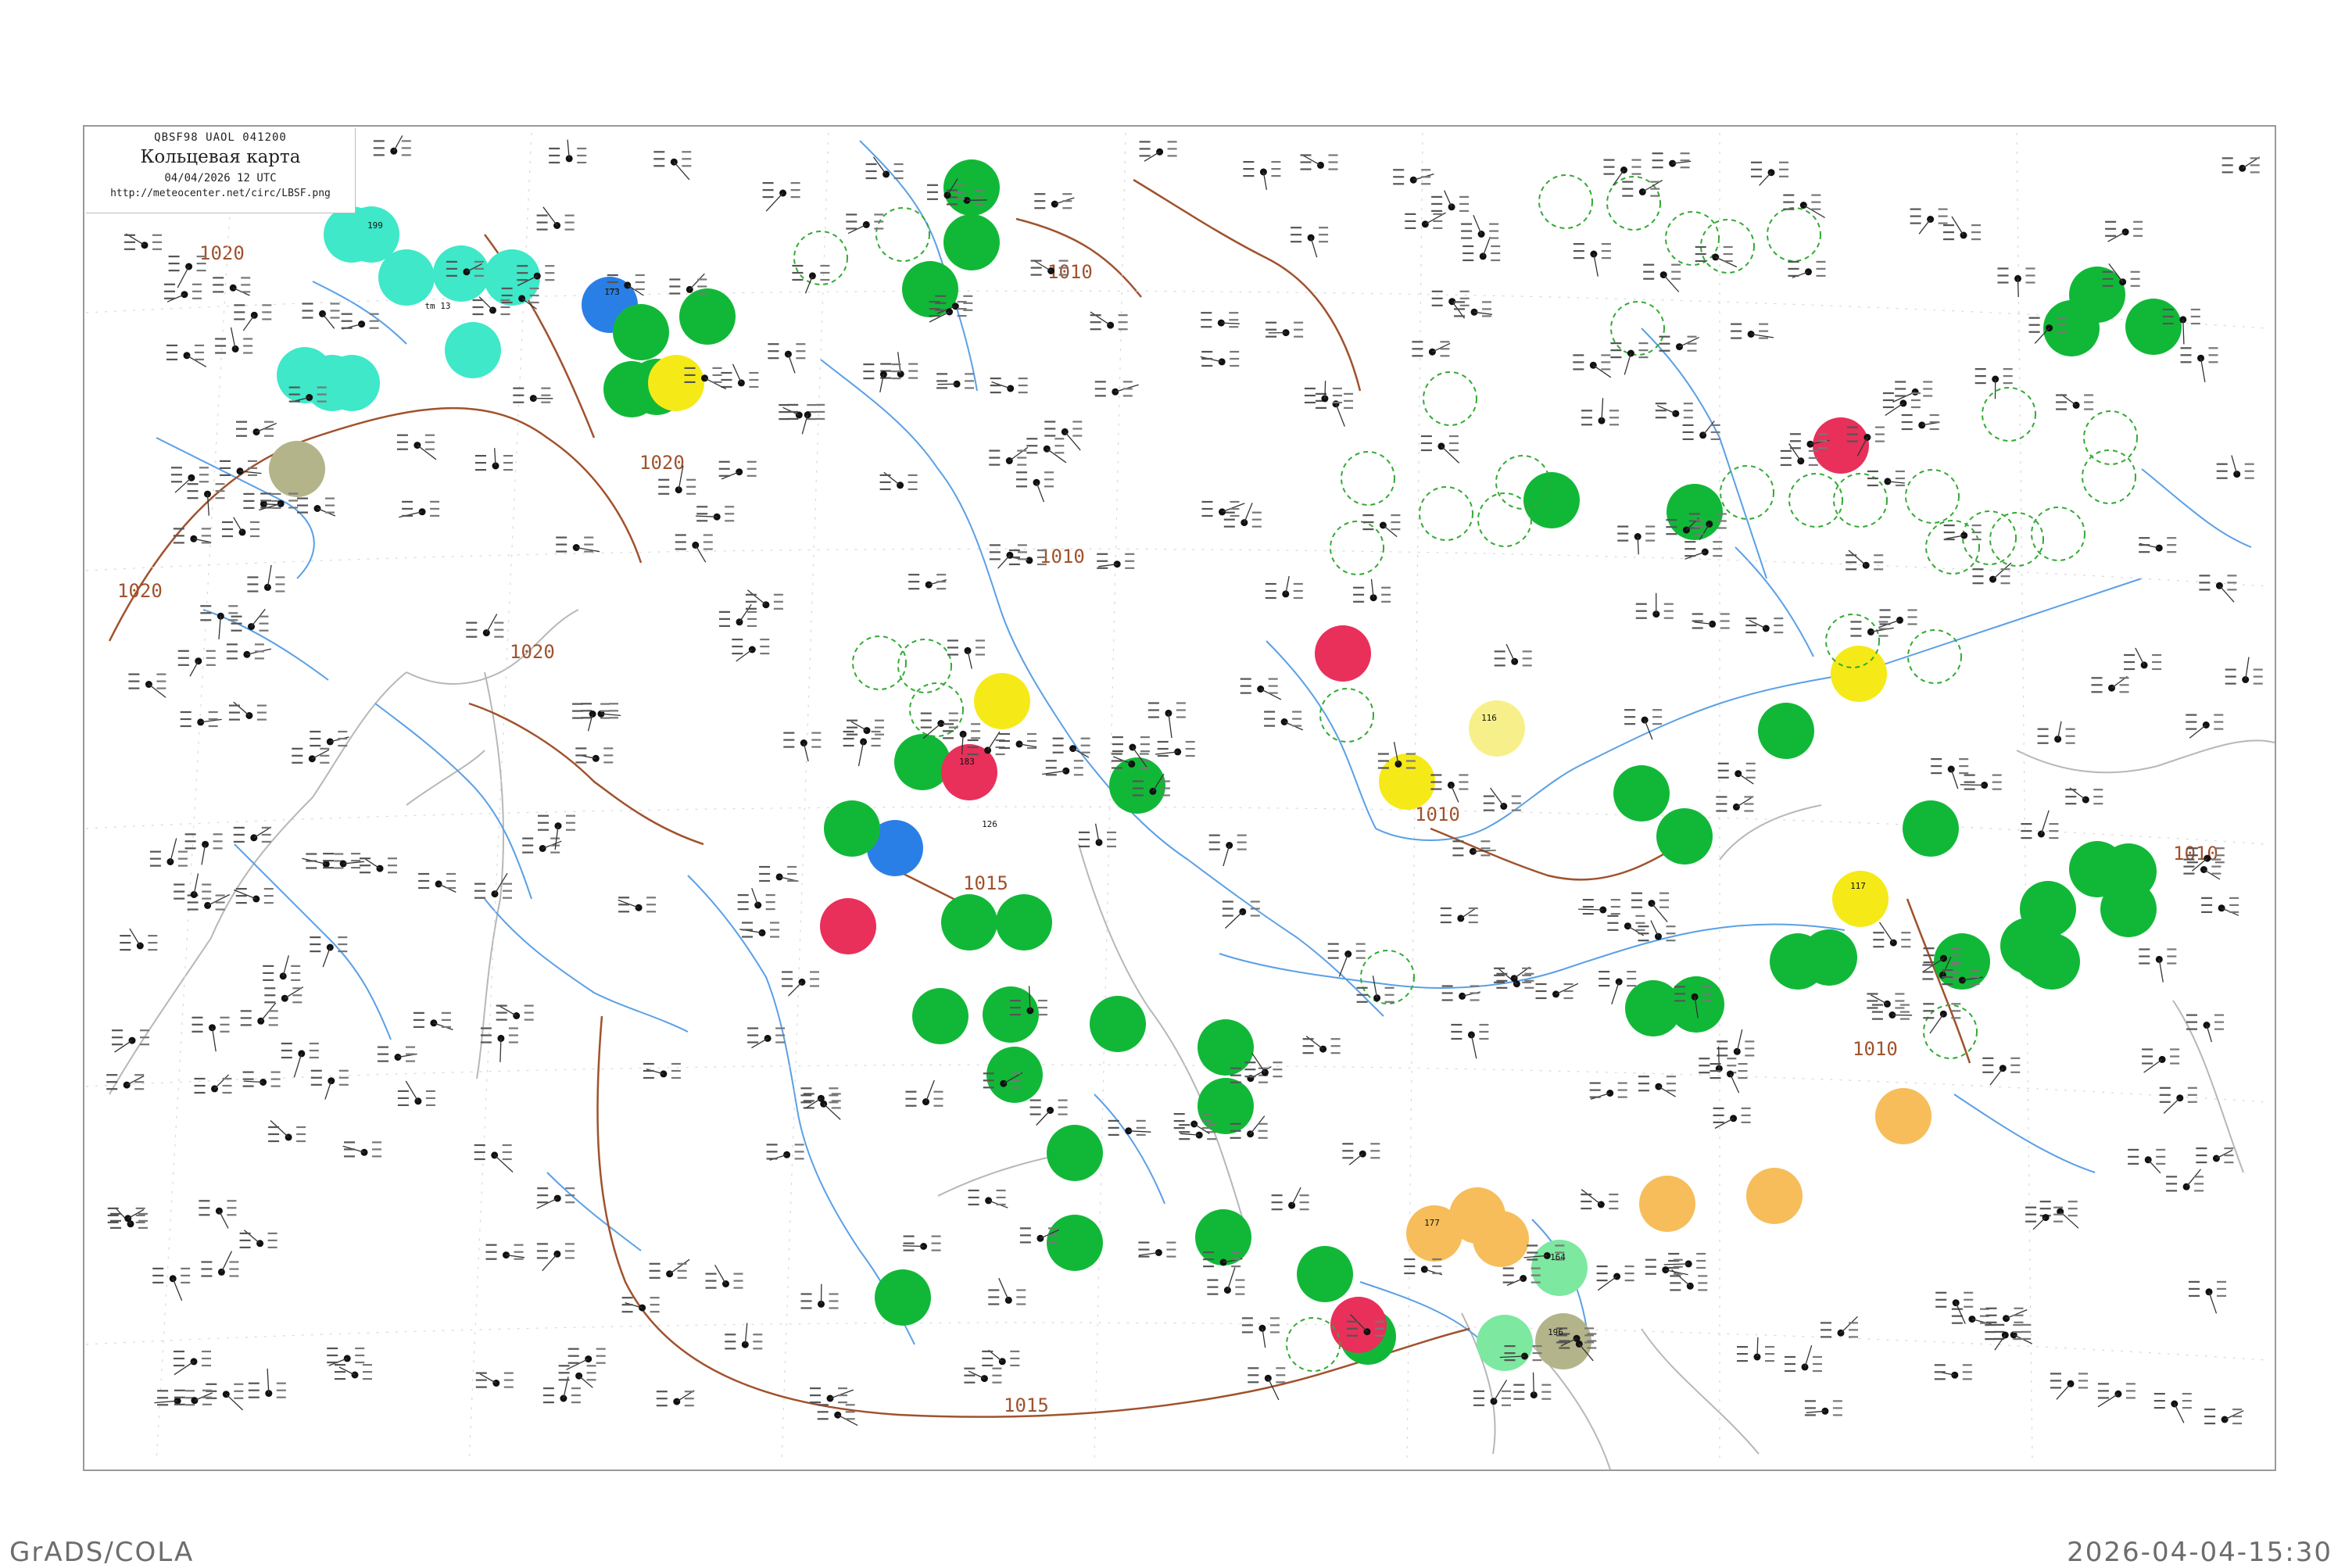 Image resolution: width=2345 pixels, height=1568 pixels. I want to click on border-line, so click(257, 883).